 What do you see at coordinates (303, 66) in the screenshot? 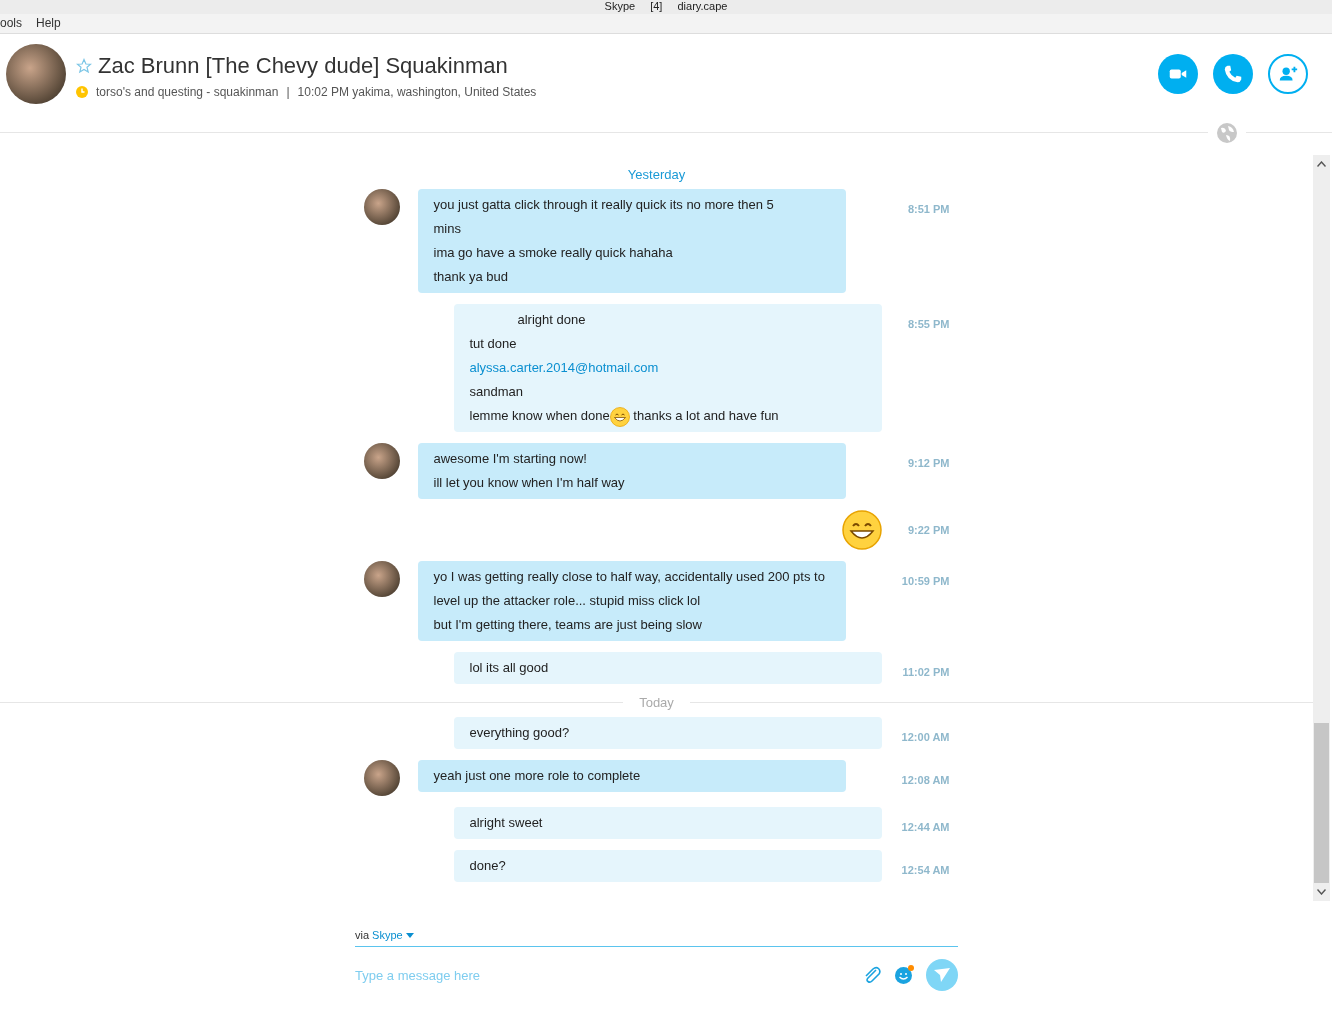
I see `contact-name: Zac Brunn [The Chevy dude] Squakinman` at bounding box center [303, 66].